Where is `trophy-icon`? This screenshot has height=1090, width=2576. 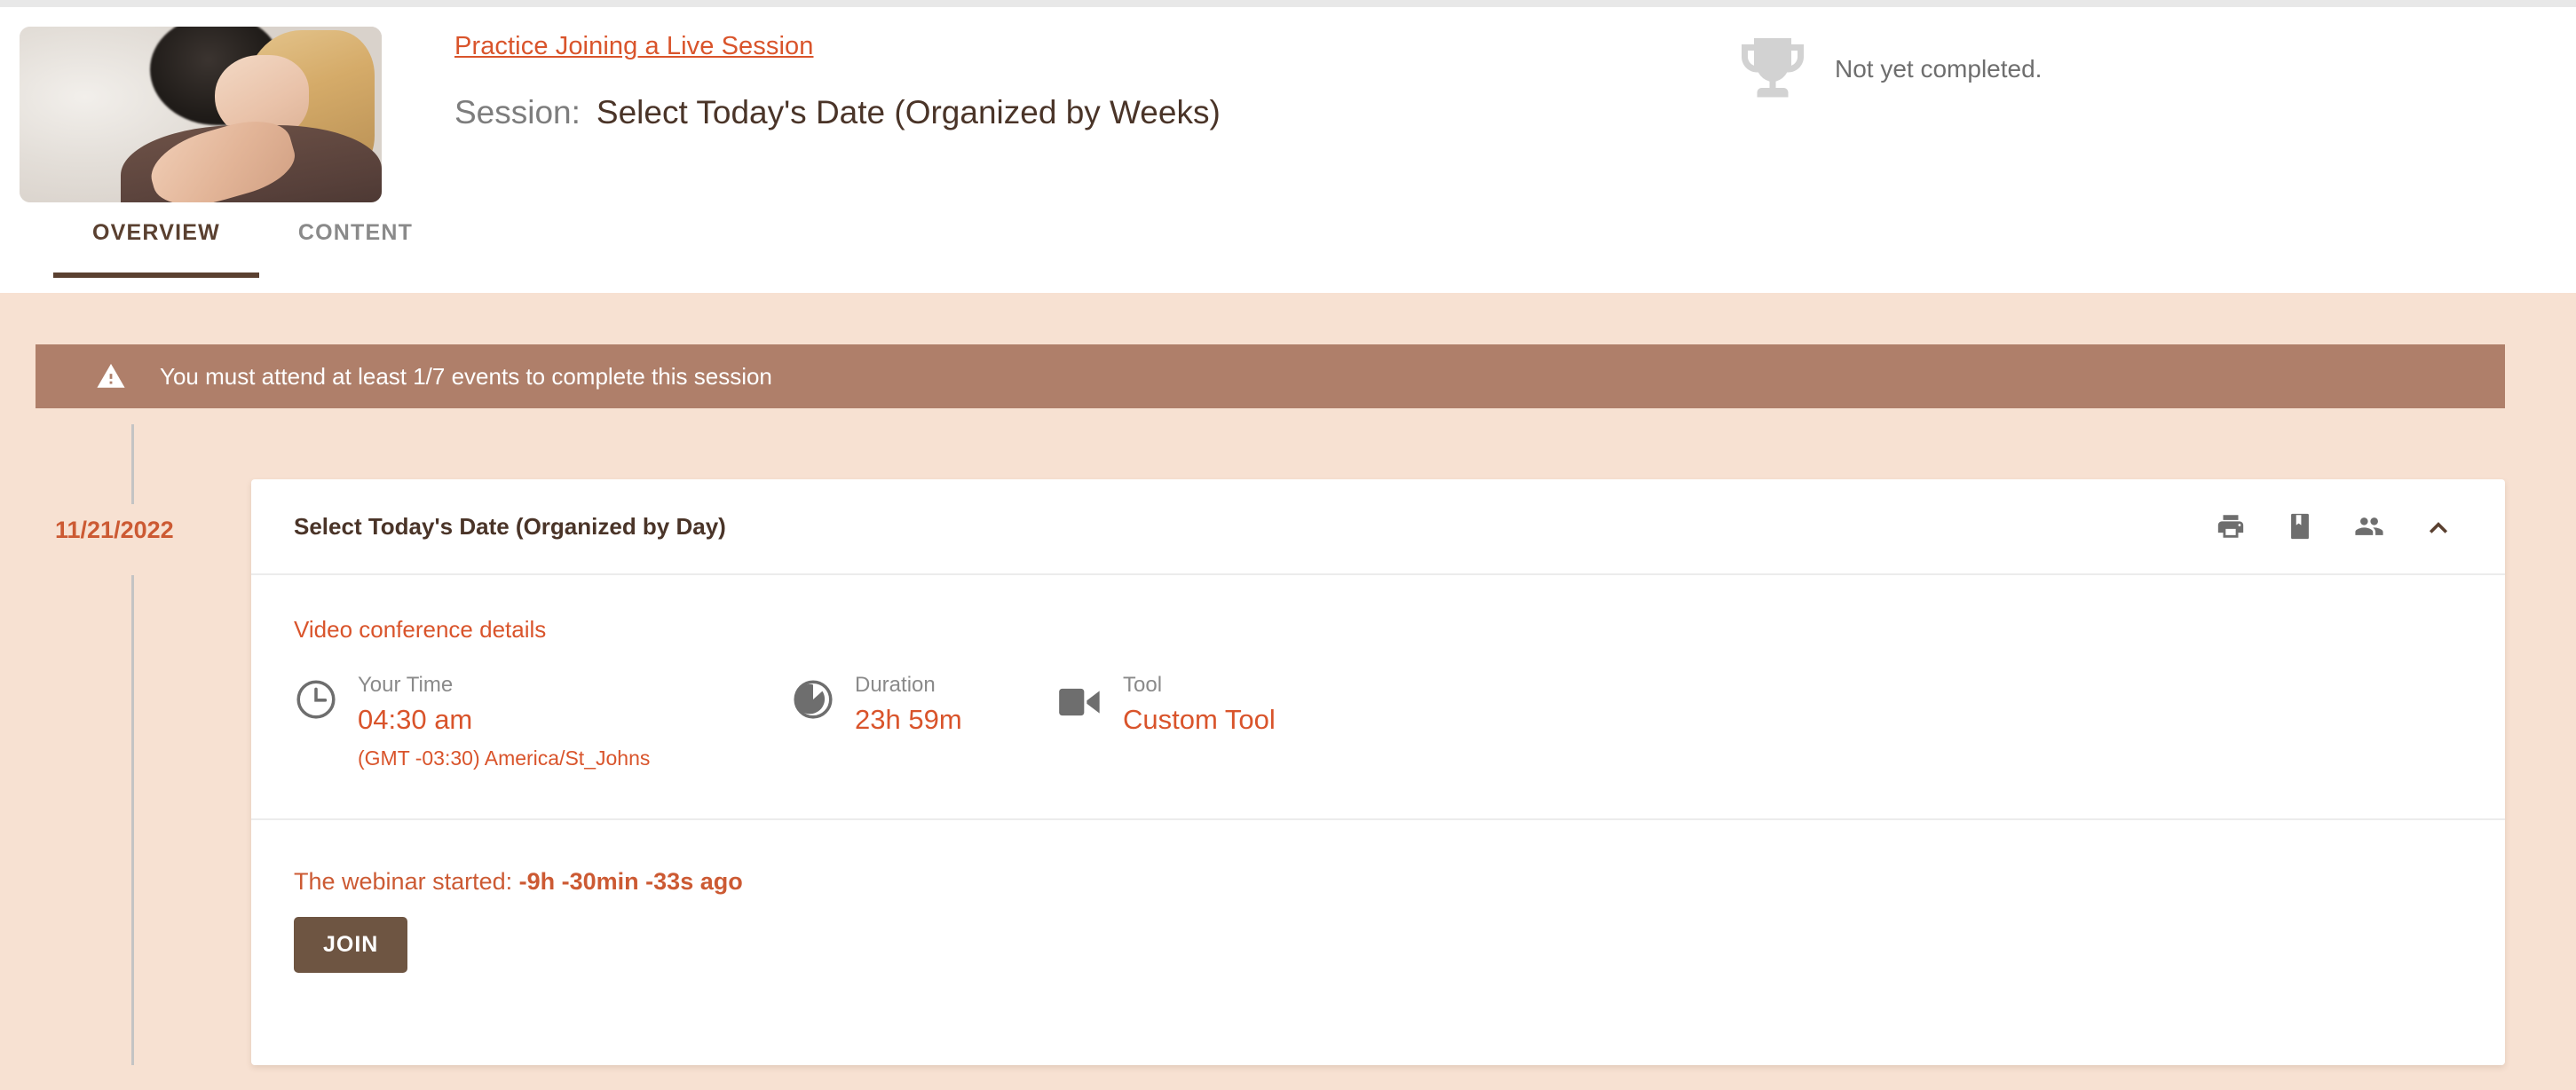 trophy-icon is located at coordinates (1773, 68).